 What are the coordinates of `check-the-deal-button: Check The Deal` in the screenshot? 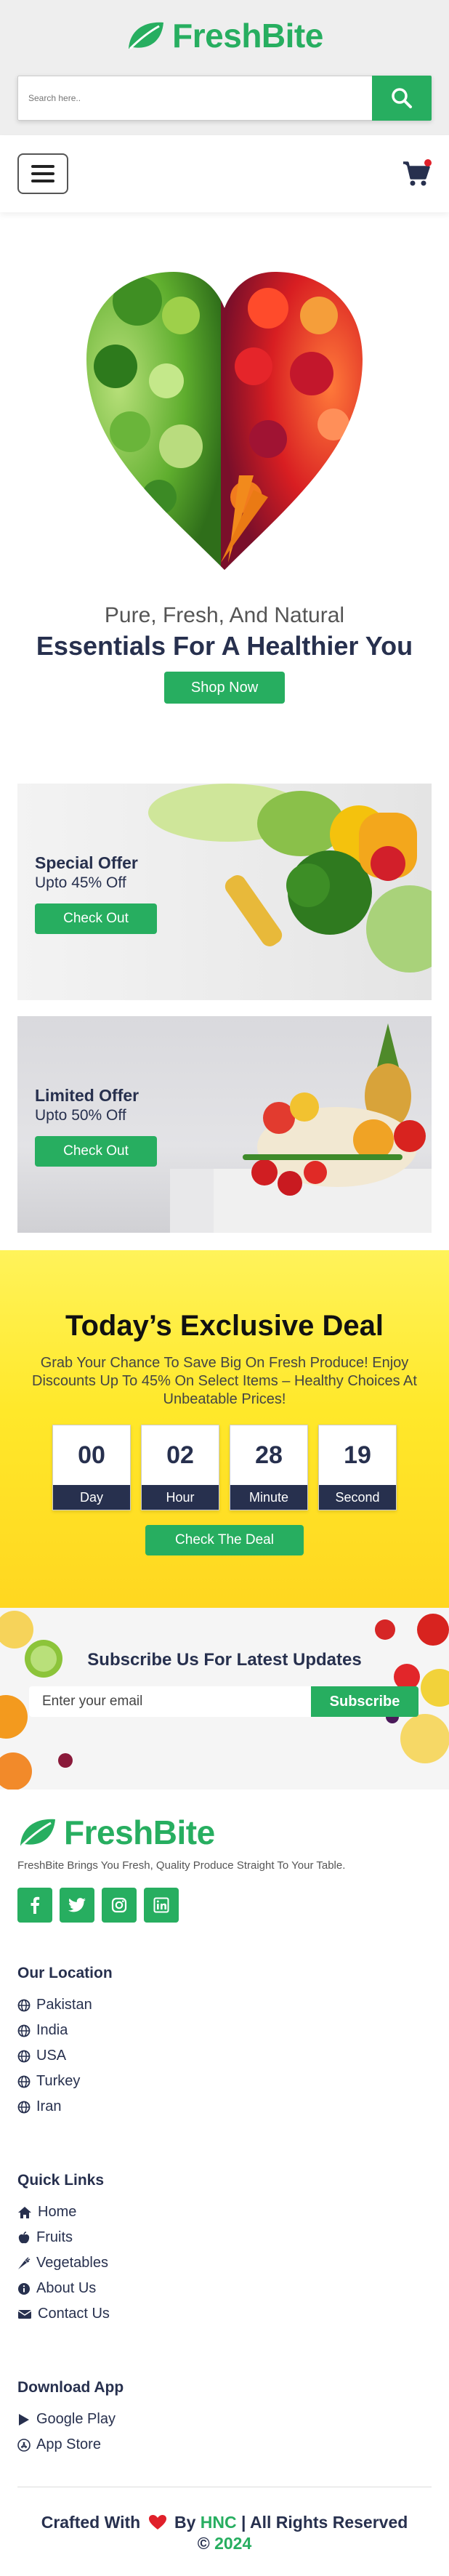 It's located at (224, 1540).